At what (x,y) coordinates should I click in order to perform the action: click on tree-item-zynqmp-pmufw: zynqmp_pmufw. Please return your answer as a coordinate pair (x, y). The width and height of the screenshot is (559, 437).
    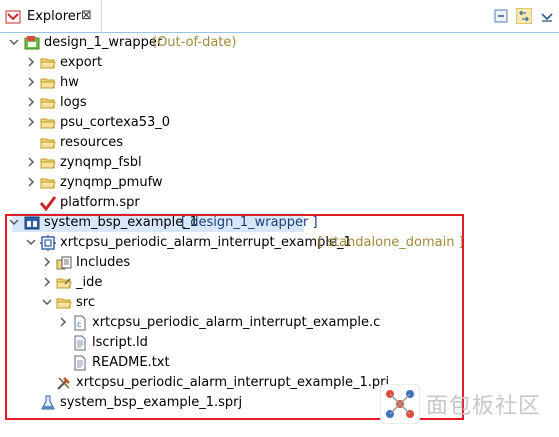
    Looking at the image, I should click on (279, 183).